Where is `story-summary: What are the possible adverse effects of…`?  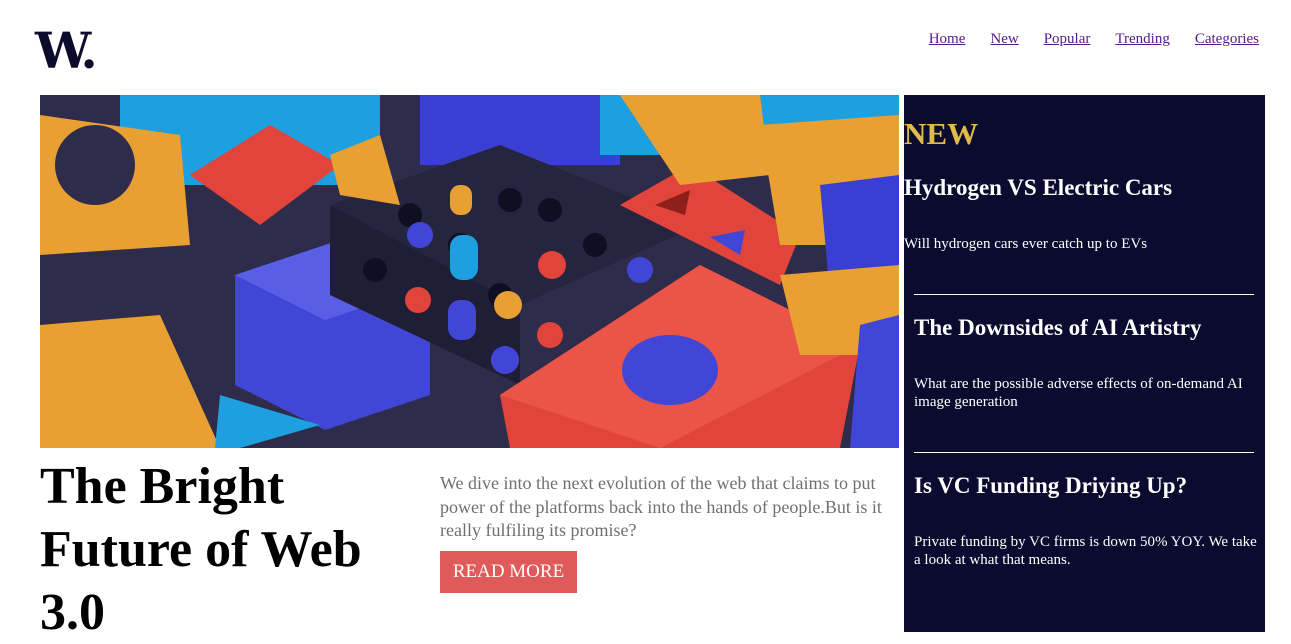 story-summary: What are the possible adverse effects of… is located at coordinates (1078, 393).